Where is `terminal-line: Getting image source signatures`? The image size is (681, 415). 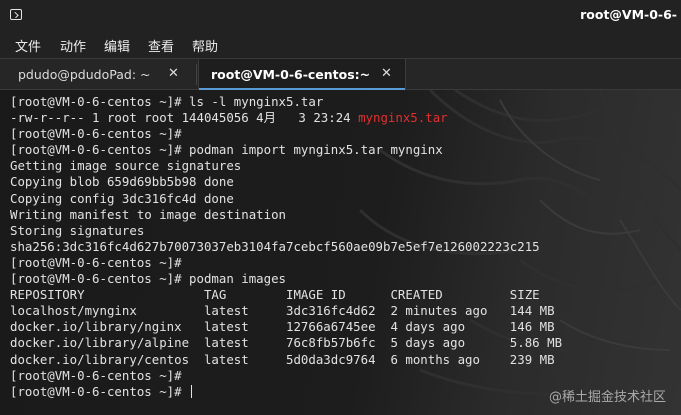 terminal-line: Getting image source signatures is located at coordinates (286, 166).